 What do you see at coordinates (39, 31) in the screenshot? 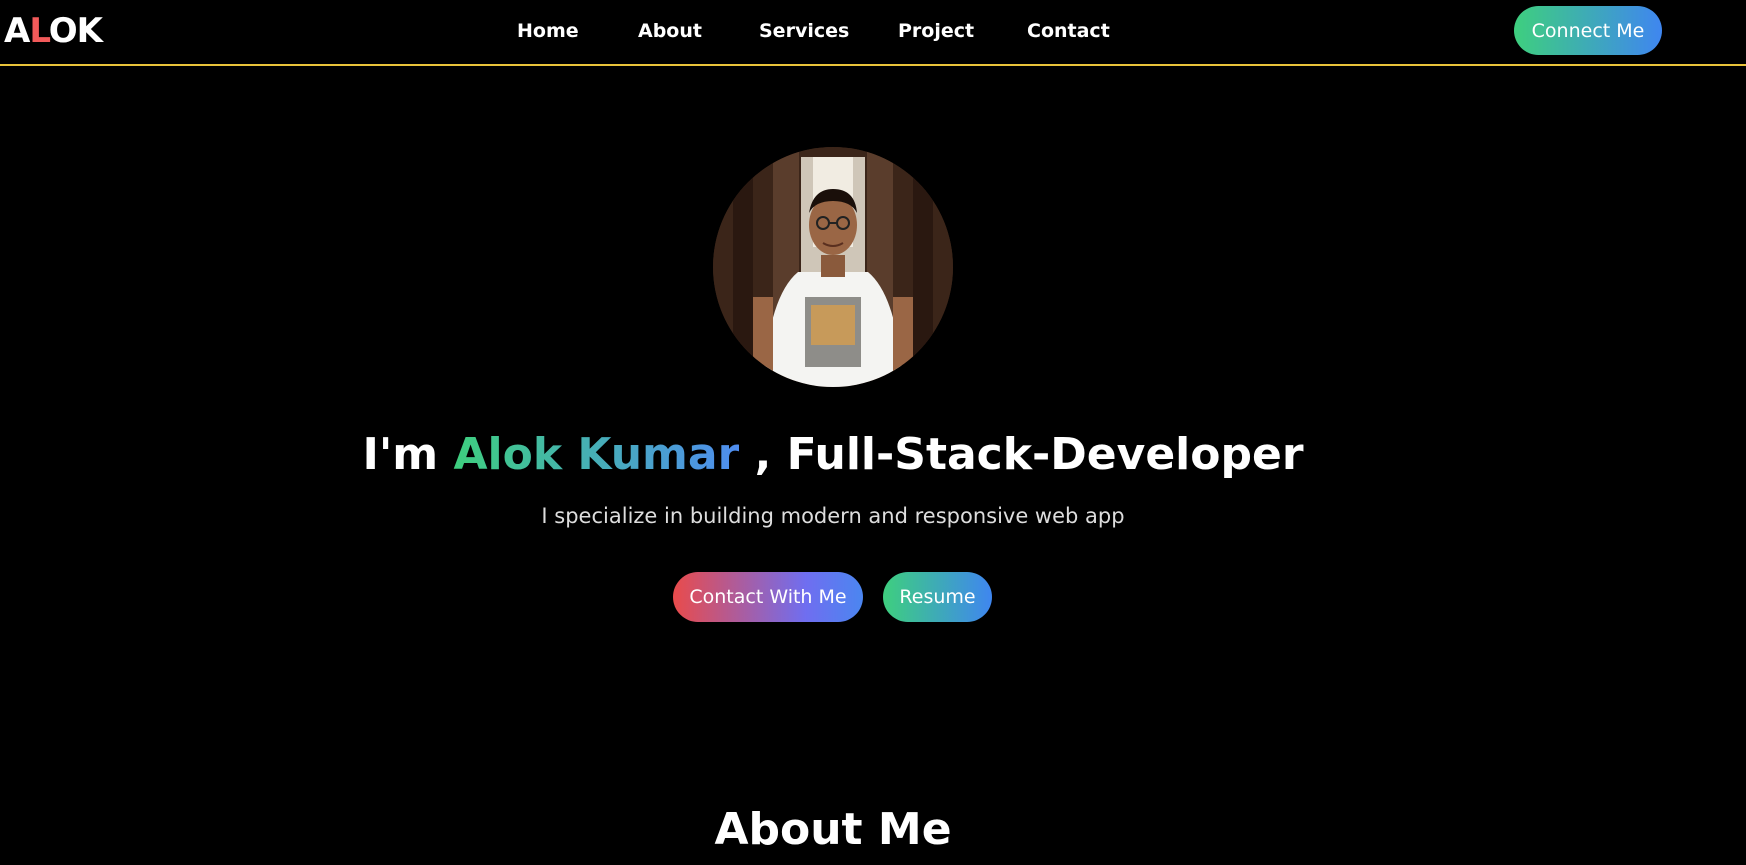
I see `logo-letter-l: L` at bounding box center [39, 31].